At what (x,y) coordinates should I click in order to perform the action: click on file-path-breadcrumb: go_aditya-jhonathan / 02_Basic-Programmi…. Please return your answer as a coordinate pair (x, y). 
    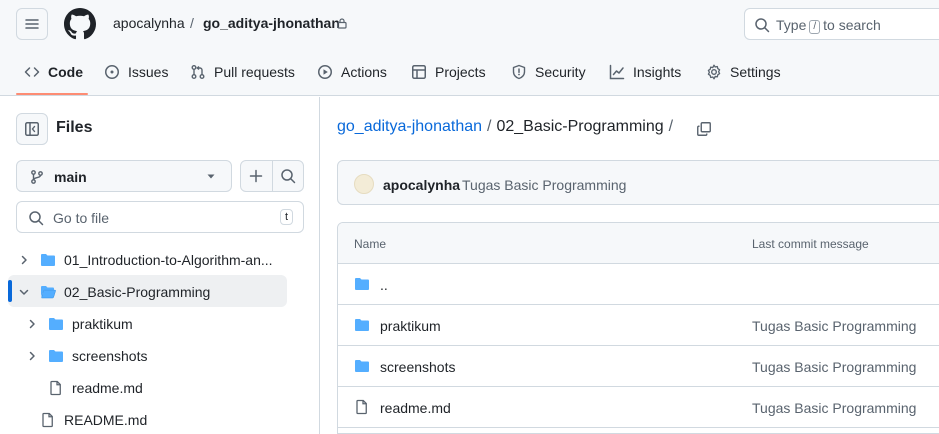
    Looking at the image, I should click on (507, 127).